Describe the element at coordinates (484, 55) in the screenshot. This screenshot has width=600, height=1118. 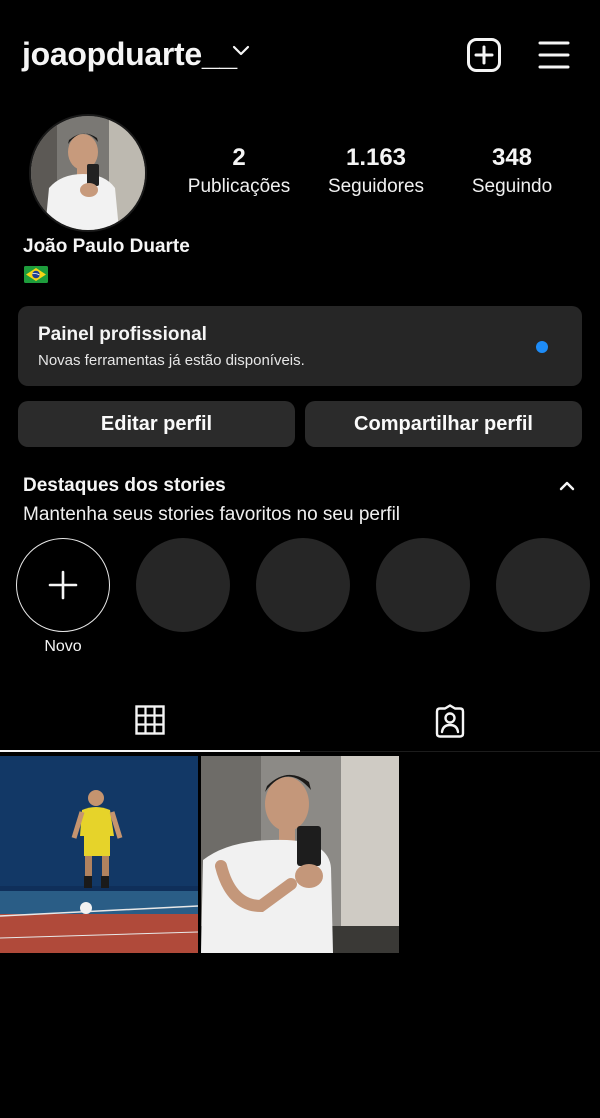
I see `plus-square-icon` at that location.